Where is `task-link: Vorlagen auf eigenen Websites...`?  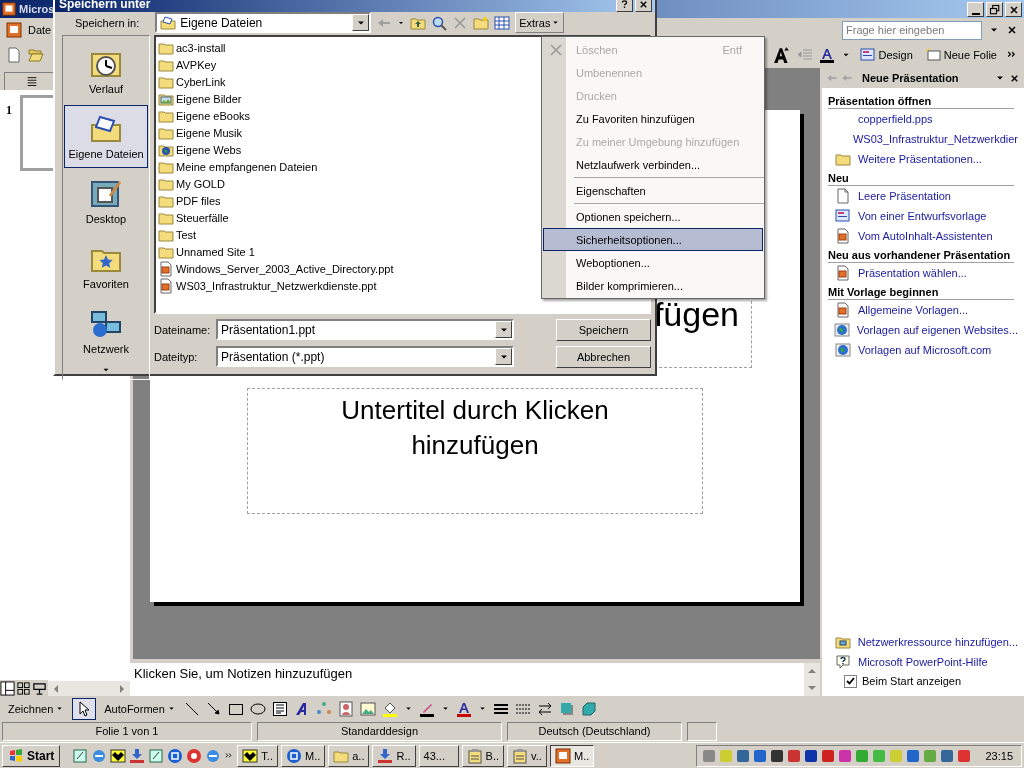 task-link: Vorlagen auf eigenen Websites... is located at coordinates (923, 330).